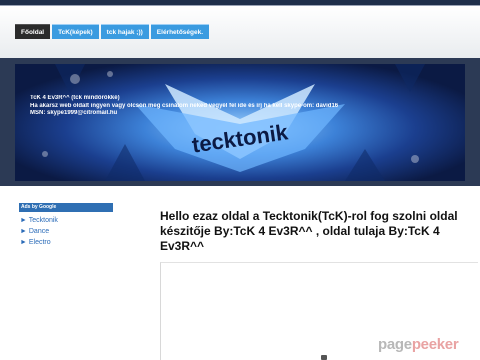 This screenshot has width=480, height=360. I want to click on watermark: pagepeeker, so click(418, 344).